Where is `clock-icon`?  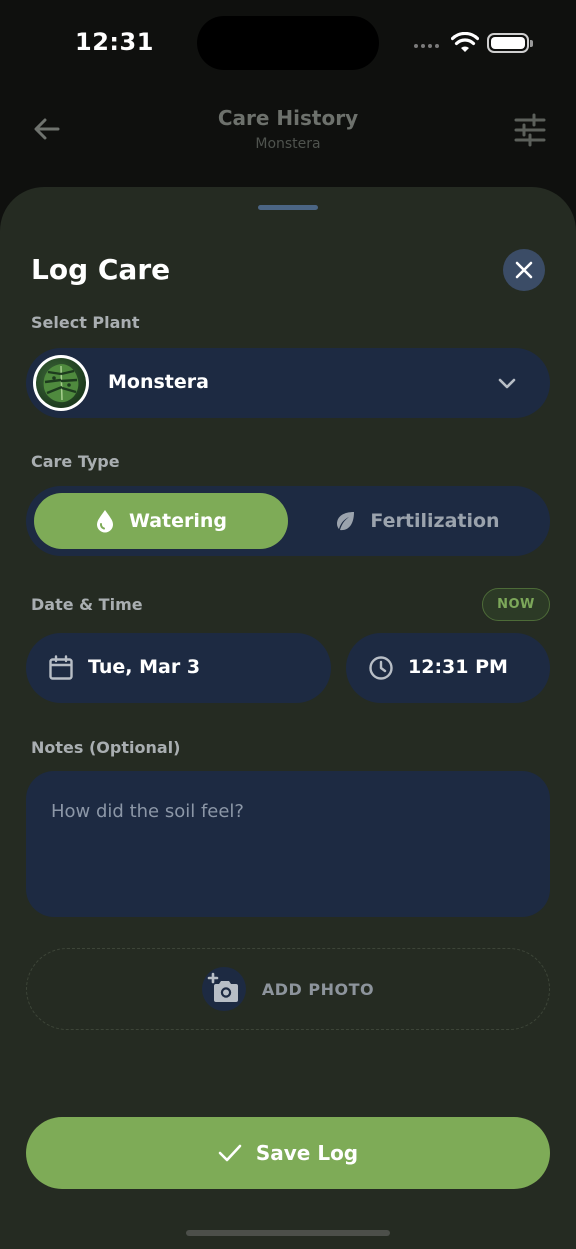 clock-icon is located at coordinates (381, 668).